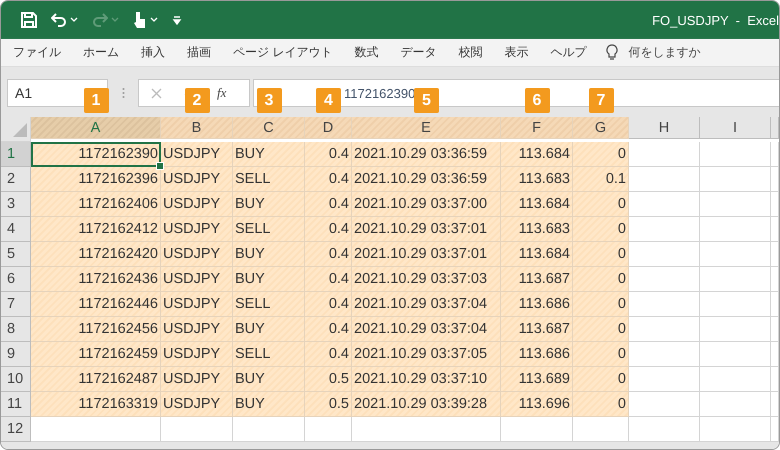 The image size is (780, 450). I want to click on number-badge: 6, so click(537, 100).